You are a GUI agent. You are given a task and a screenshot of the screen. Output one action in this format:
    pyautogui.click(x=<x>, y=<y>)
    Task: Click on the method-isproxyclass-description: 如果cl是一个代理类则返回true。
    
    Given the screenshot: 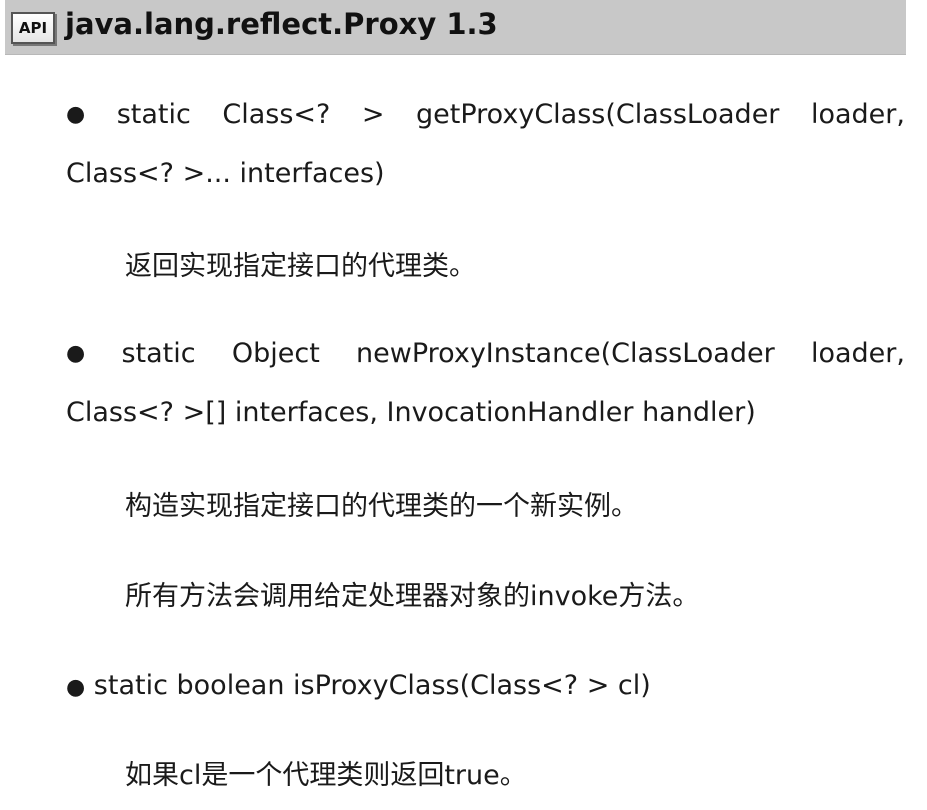 What is the action you would take?
    pyautogui.click(x=326, y=775)
    